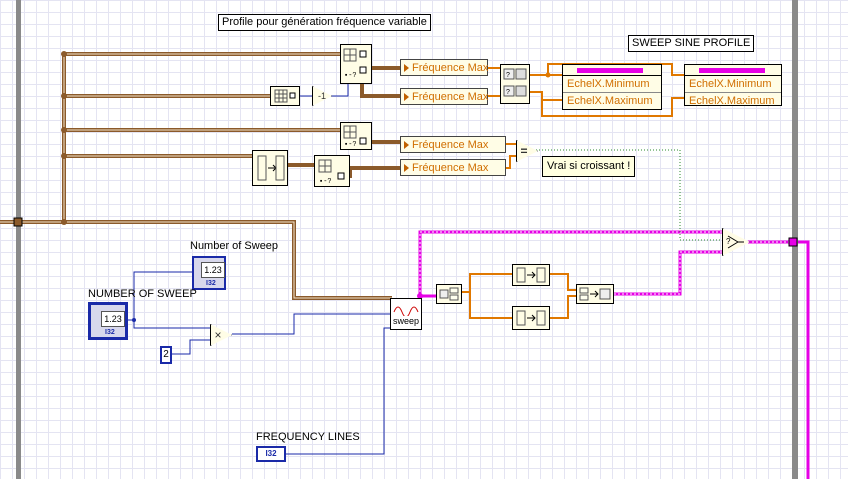 The width and height of the screenshot is (848, 479). What do you see at coordinates (668, 273) in the screenshot?
I see `pink-wire-bottom` at bounding box center [668, 273].